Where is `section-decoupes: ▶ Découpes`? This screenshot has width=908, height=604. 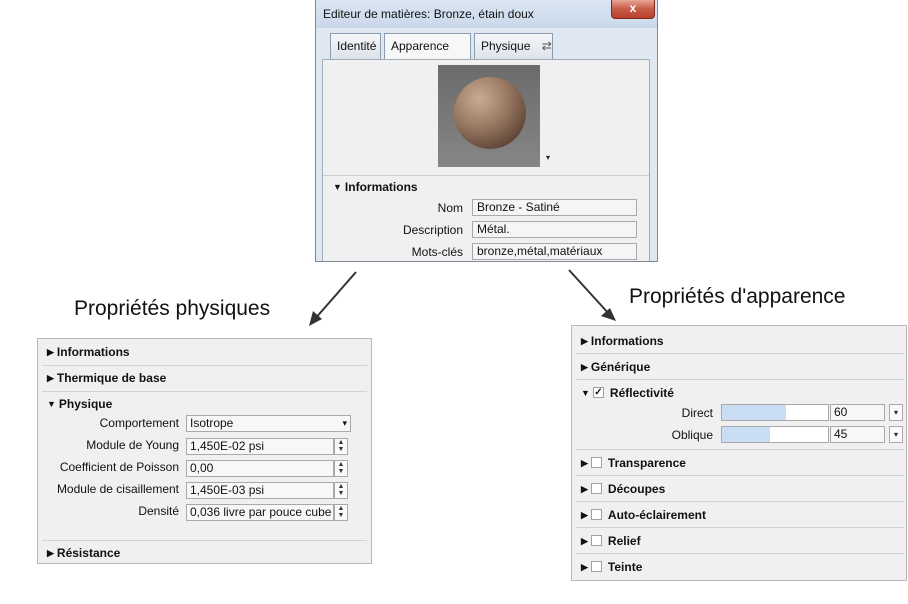 section-decoupes: ▶ Découpes is located at coordinates (623, 489).